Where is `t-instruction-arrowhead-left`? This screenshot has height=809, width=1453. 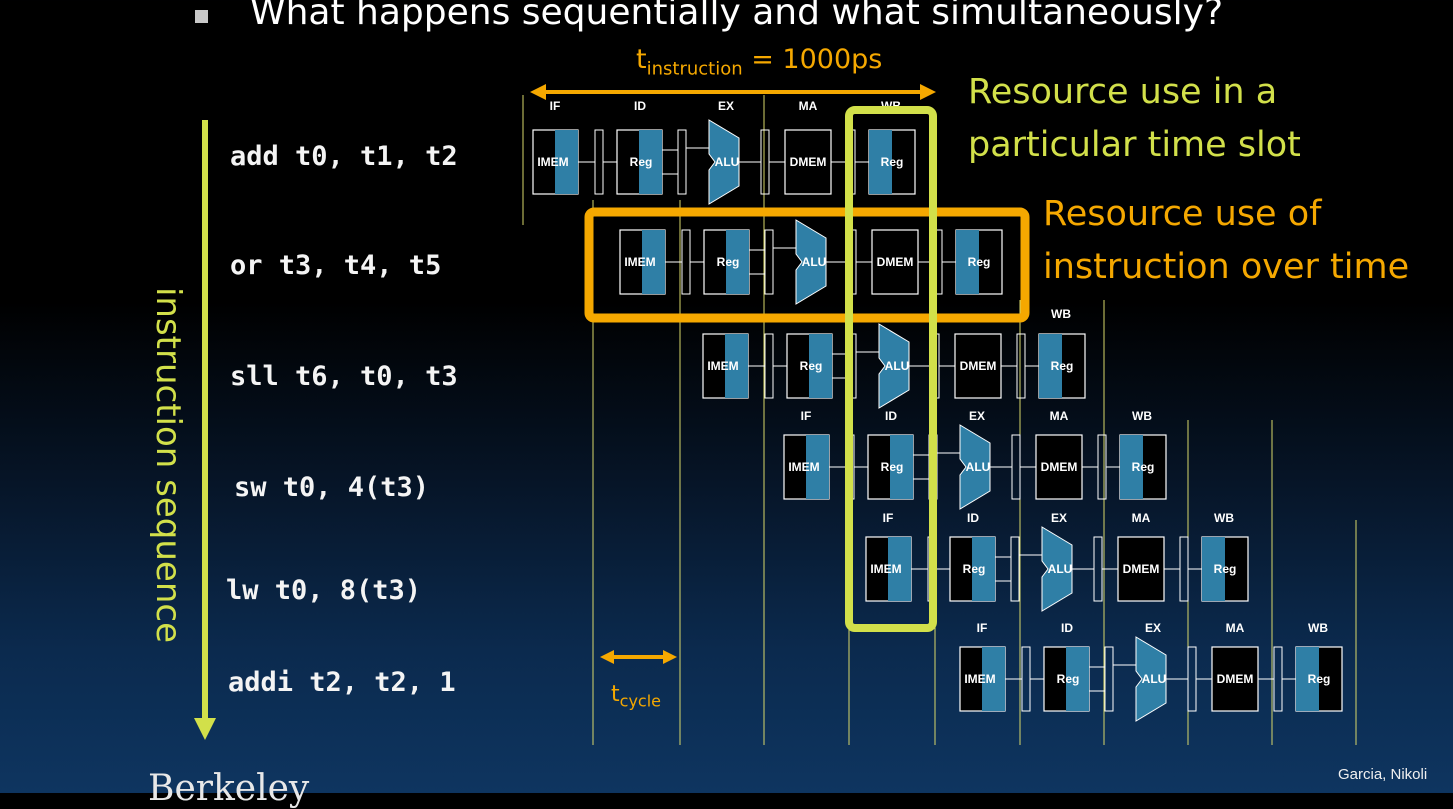
t-instruction-arrowhead-left is located at coordinates (538, 92).